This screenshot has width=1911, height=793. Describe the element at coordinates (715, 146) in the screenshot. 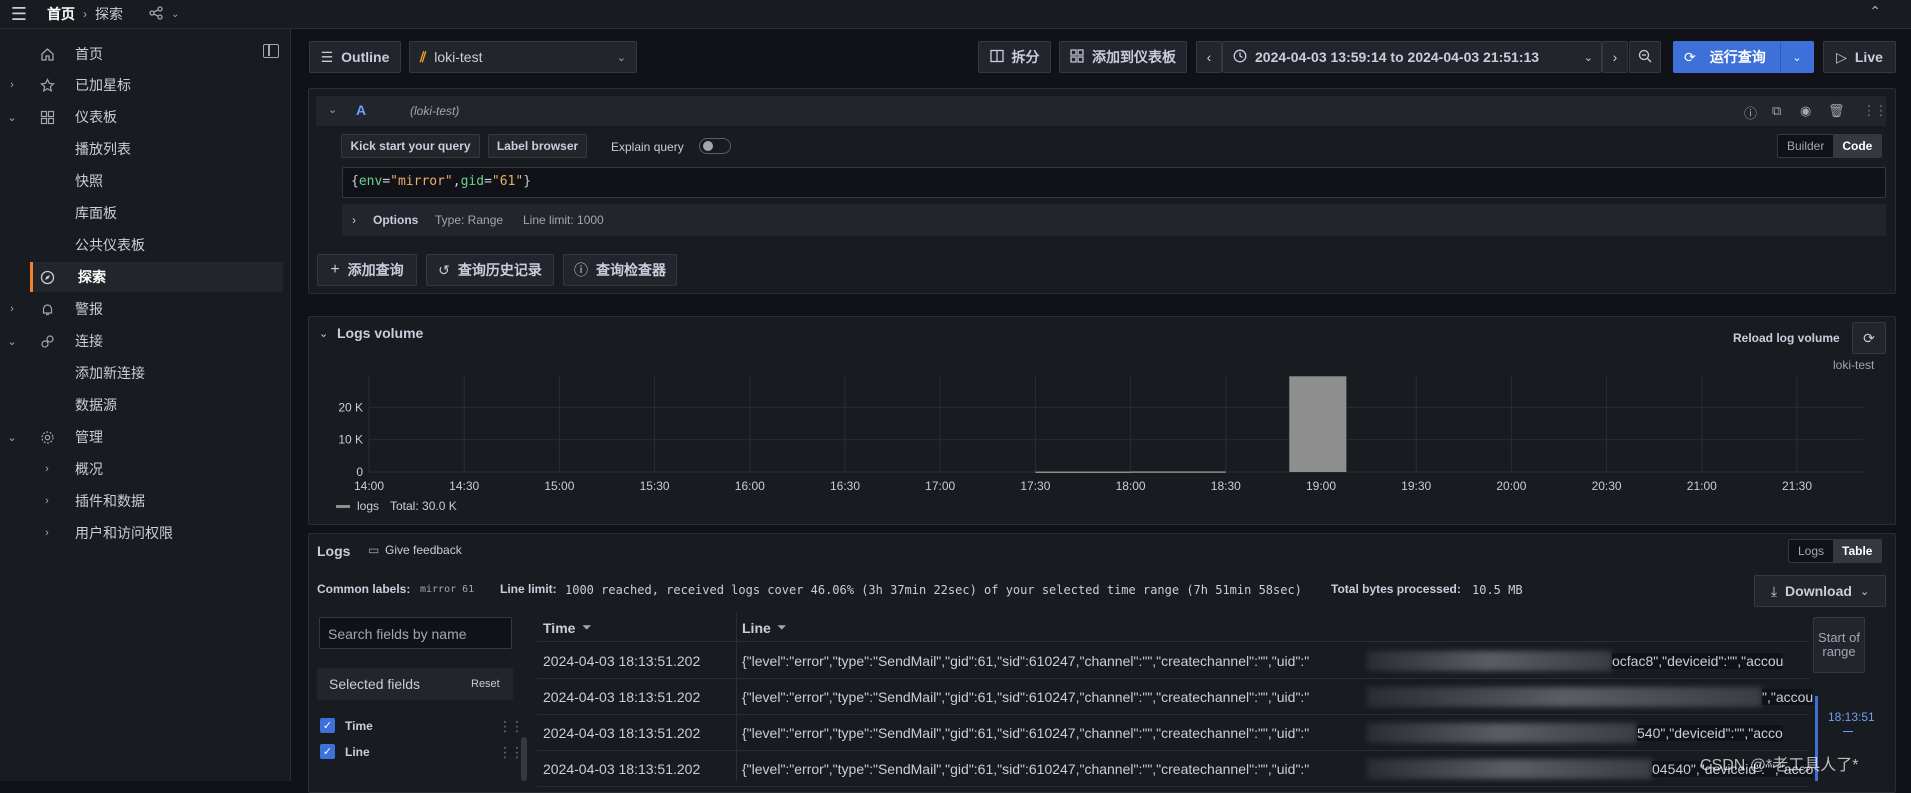

I see `explain-query-toggle` at that location.